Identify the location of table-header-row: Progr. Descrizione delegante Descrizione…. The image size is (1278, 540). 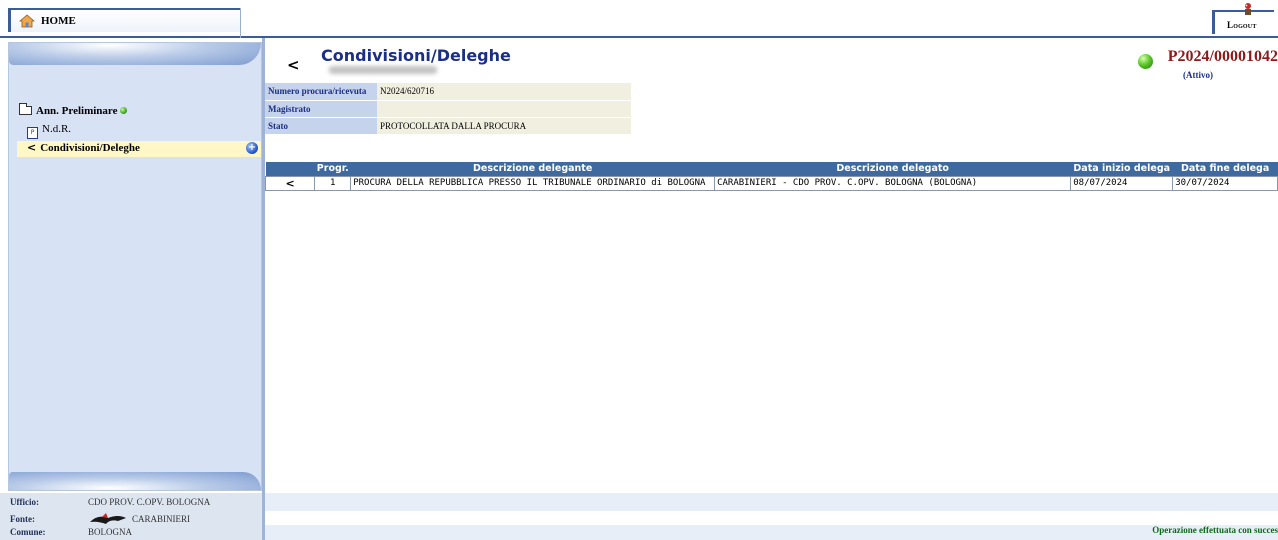
(771, 169).